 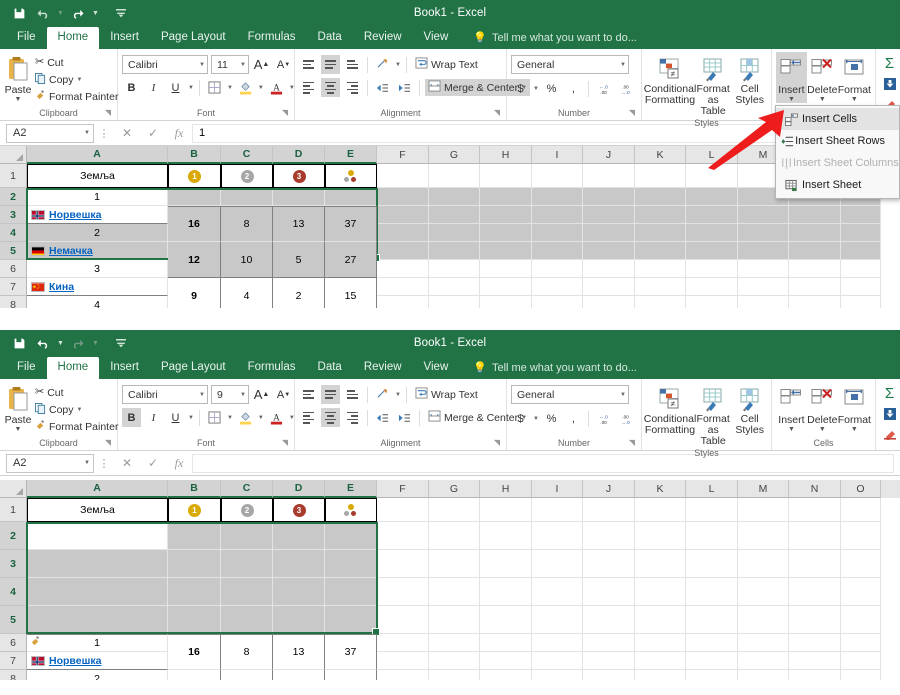 I want to click on cell-O8, so click(x=861, y=675).